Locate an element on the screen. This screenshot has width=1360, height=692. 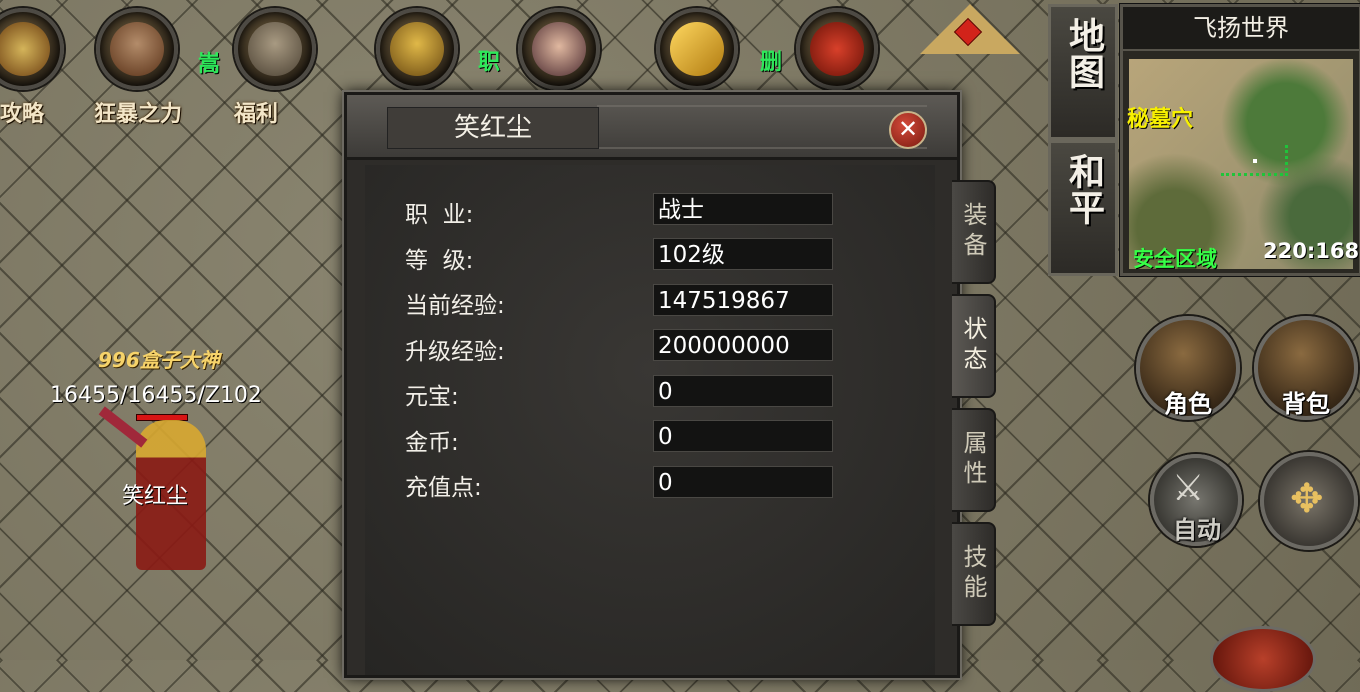
treasure-chest-icon is located at coordinates (837, 49).